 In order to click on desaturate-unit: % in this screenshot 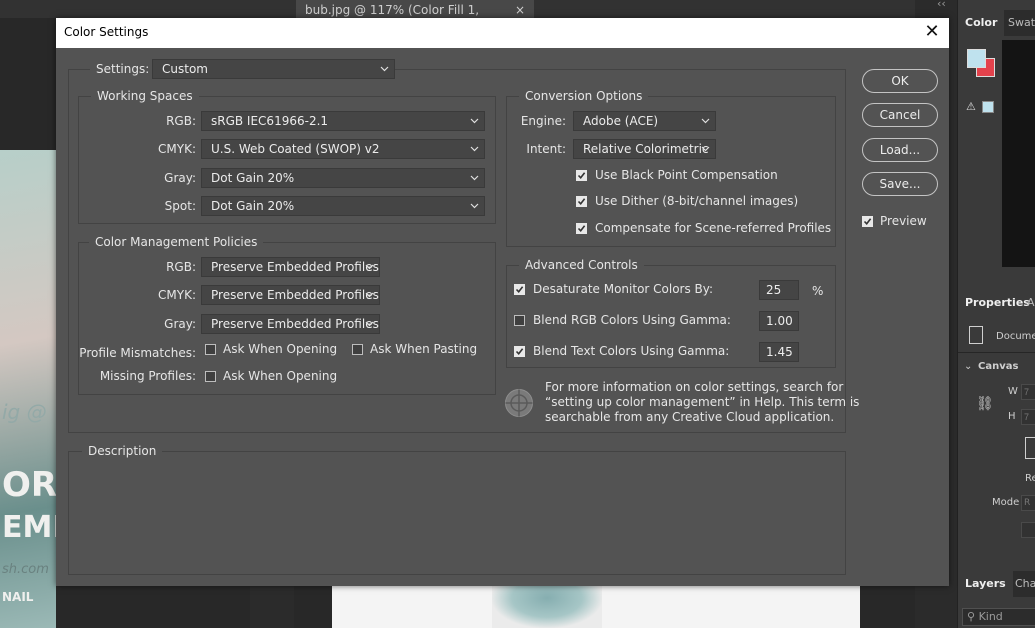, I will do `click(818, 291)`.